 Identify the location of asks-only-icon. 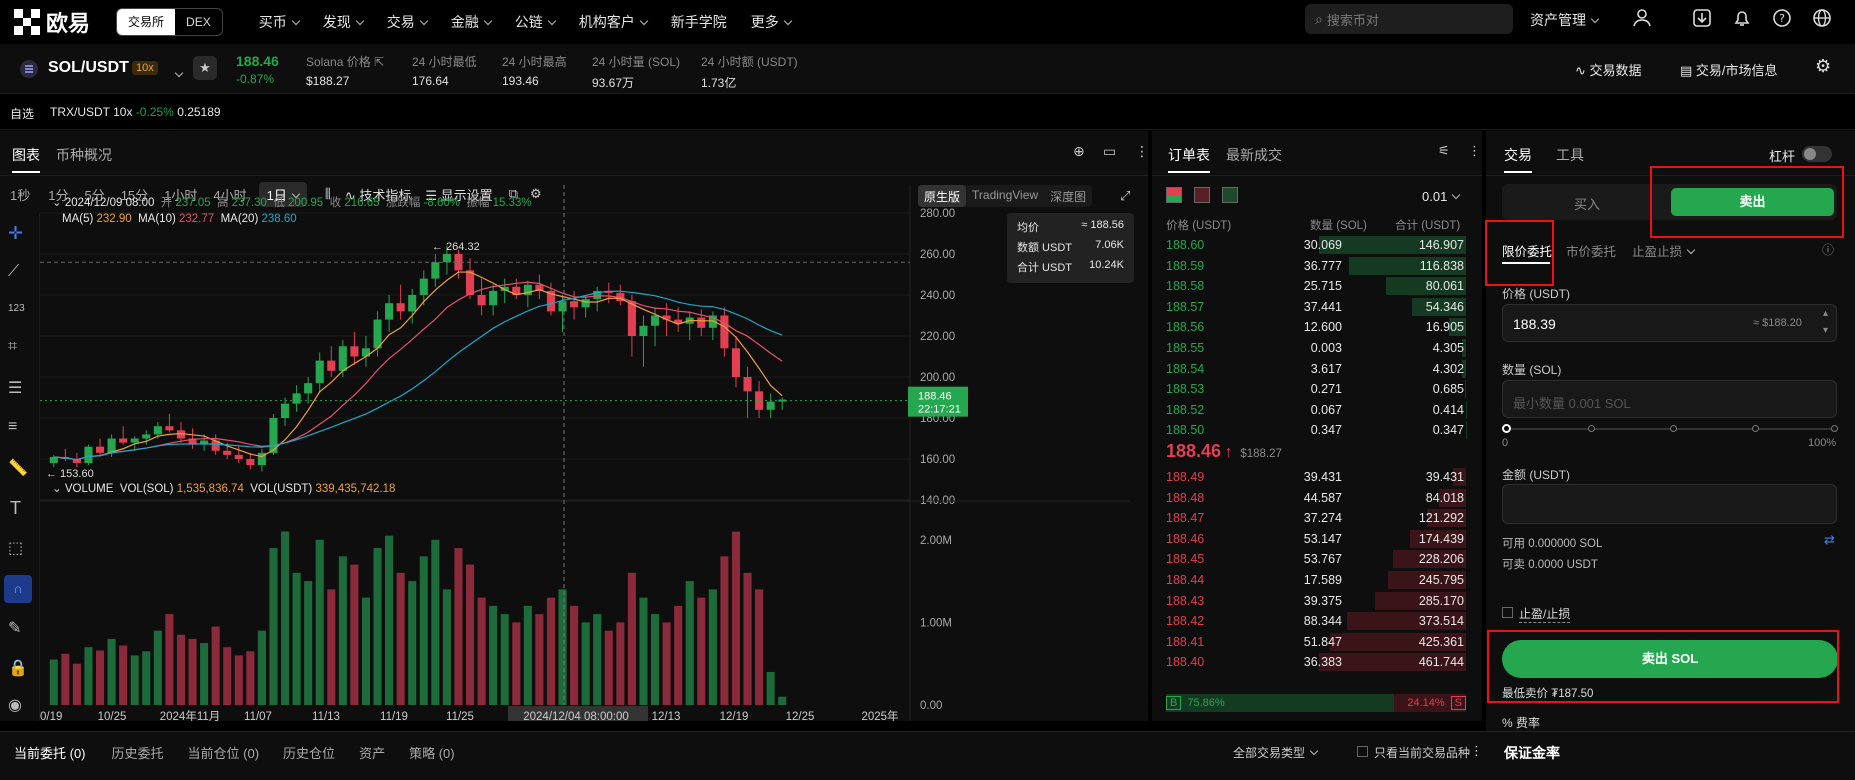
(1202, 195).